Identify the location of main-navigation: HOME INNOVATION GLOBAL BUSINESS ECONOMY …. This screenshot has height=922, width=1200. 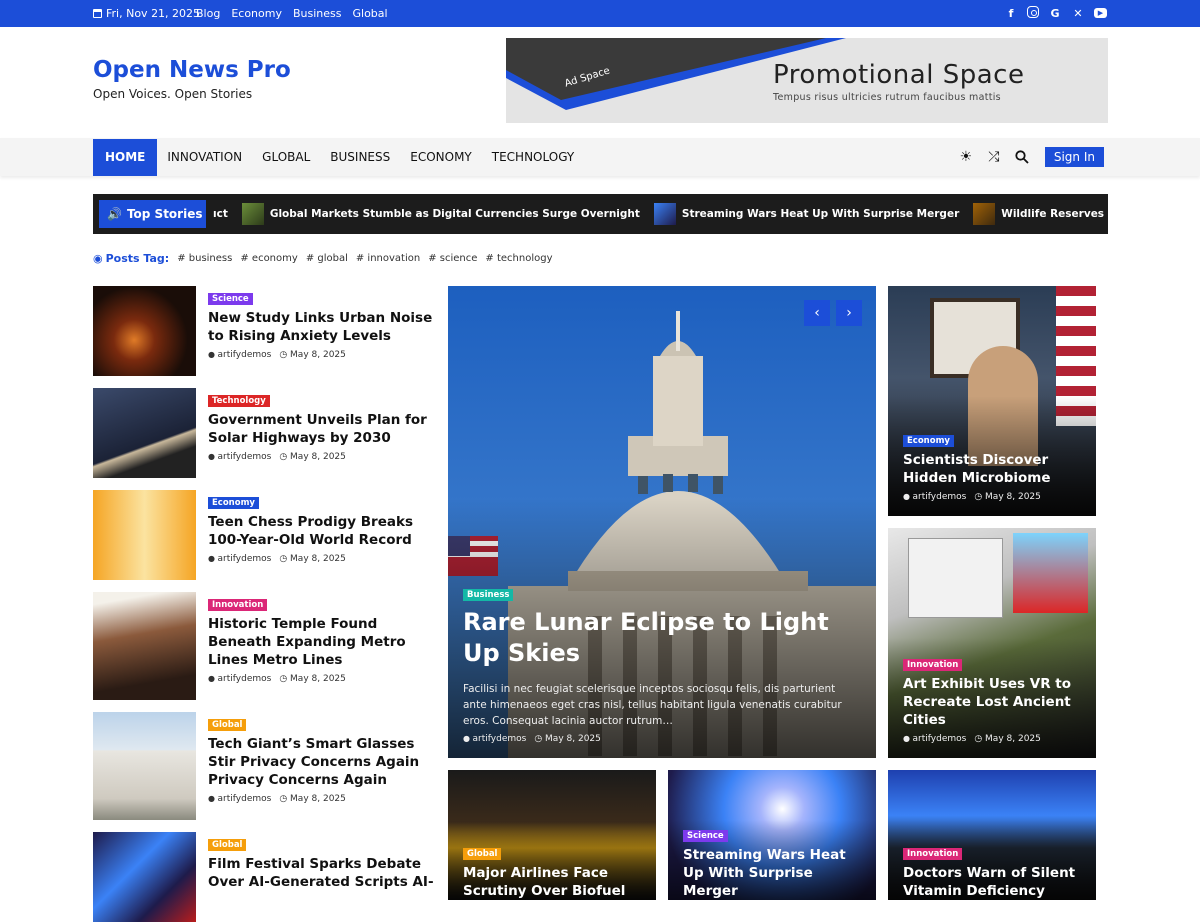
(600, 157).